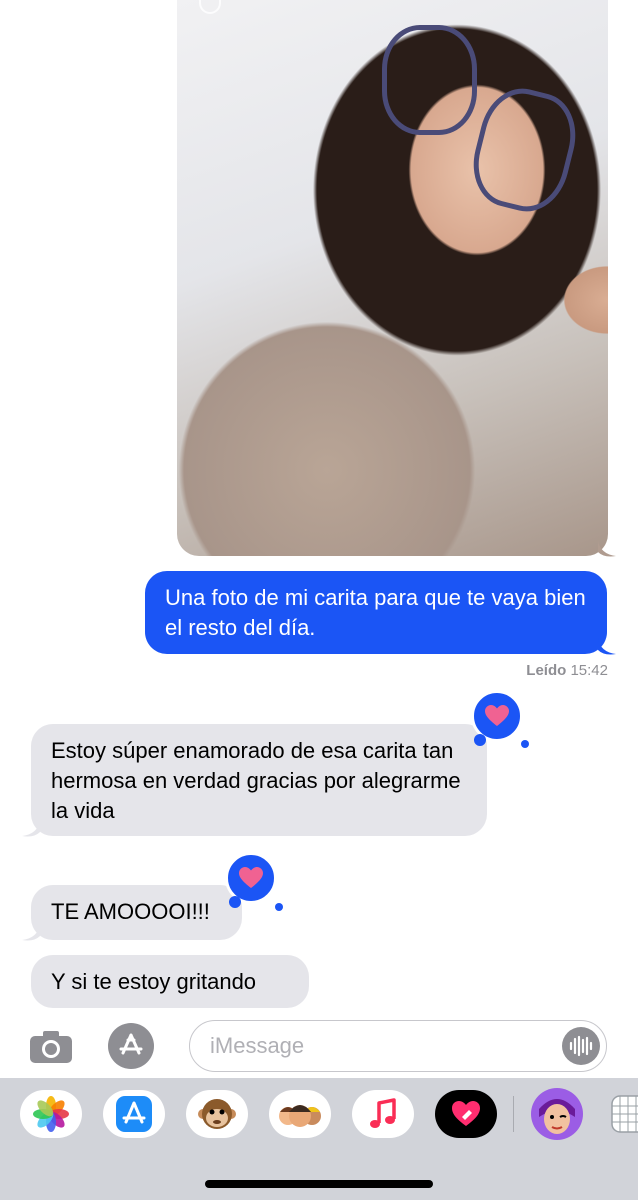 Image resolution: width=638 pixels, height=1200 pixels. I want to click on message-input-box, so click(398, 1046).